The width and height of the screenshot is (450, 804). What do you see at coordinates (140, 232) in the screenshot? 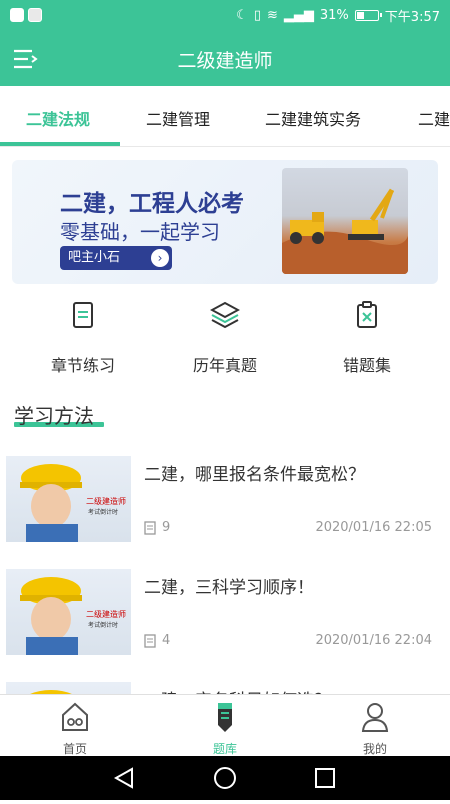
I see `banner-subline: 零基础，一起学习` at bounding box center [140, 232].